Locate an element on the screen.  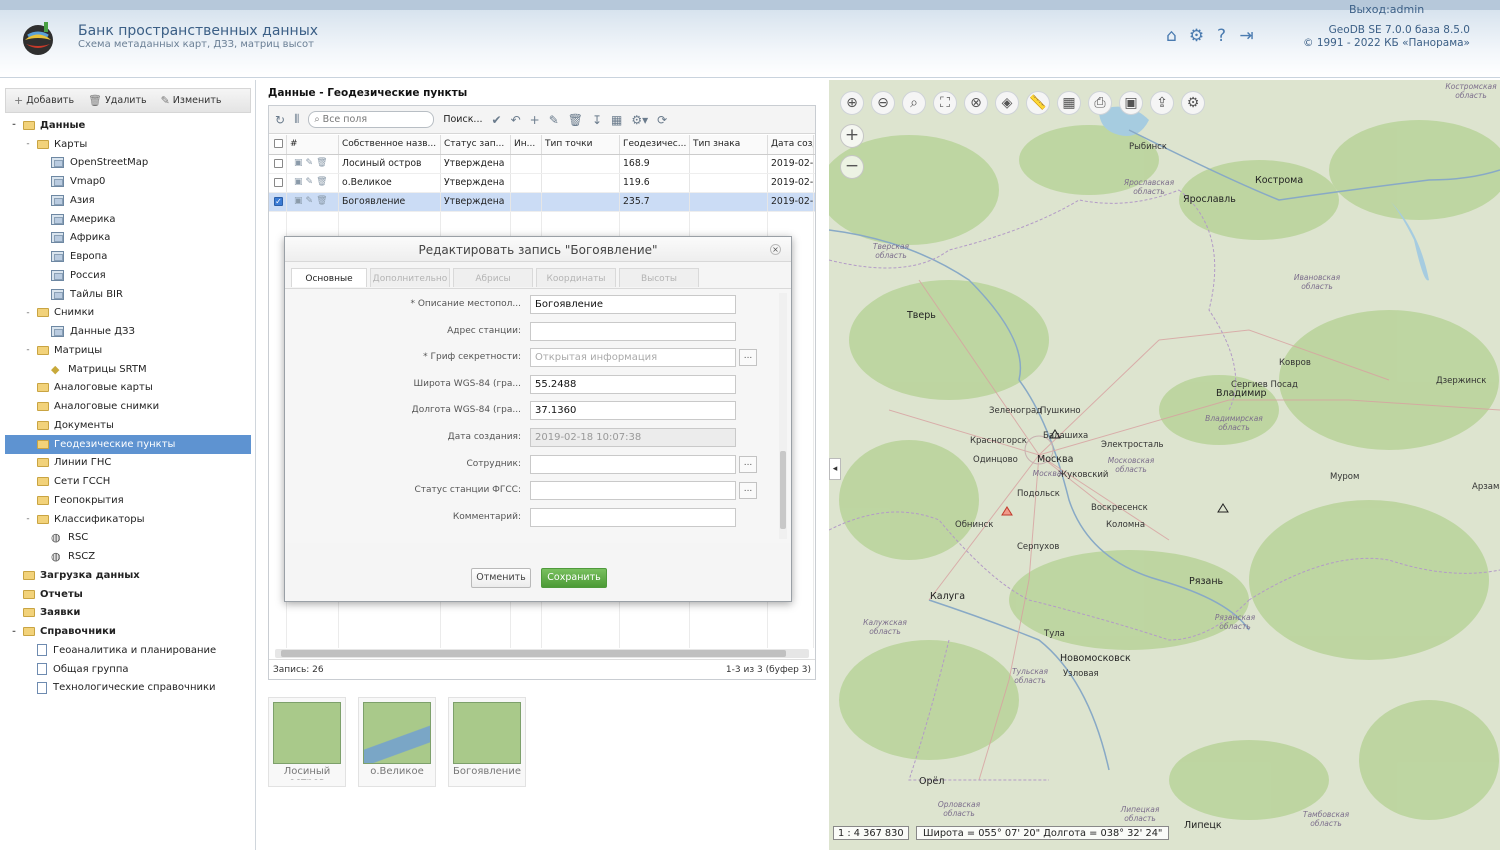
tree-item: - Снимки is located at coordinates (128, 313).